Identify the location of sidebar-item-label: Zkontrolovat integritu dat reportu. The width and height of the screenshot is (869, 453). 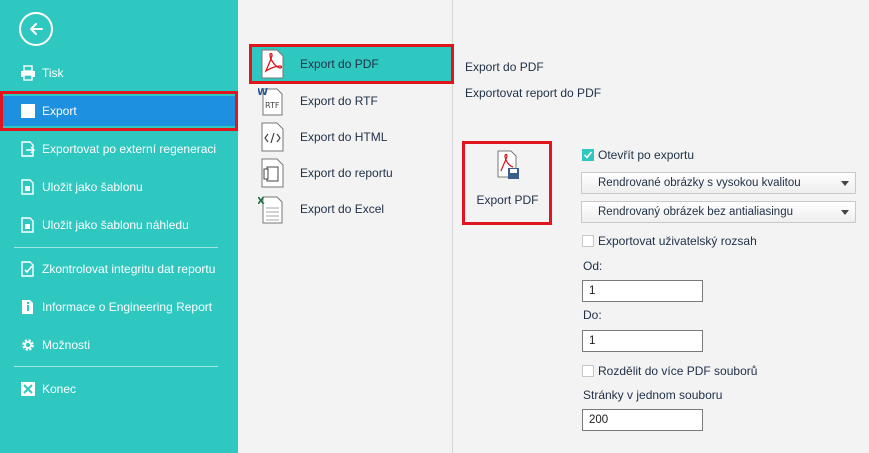
(129, 269).